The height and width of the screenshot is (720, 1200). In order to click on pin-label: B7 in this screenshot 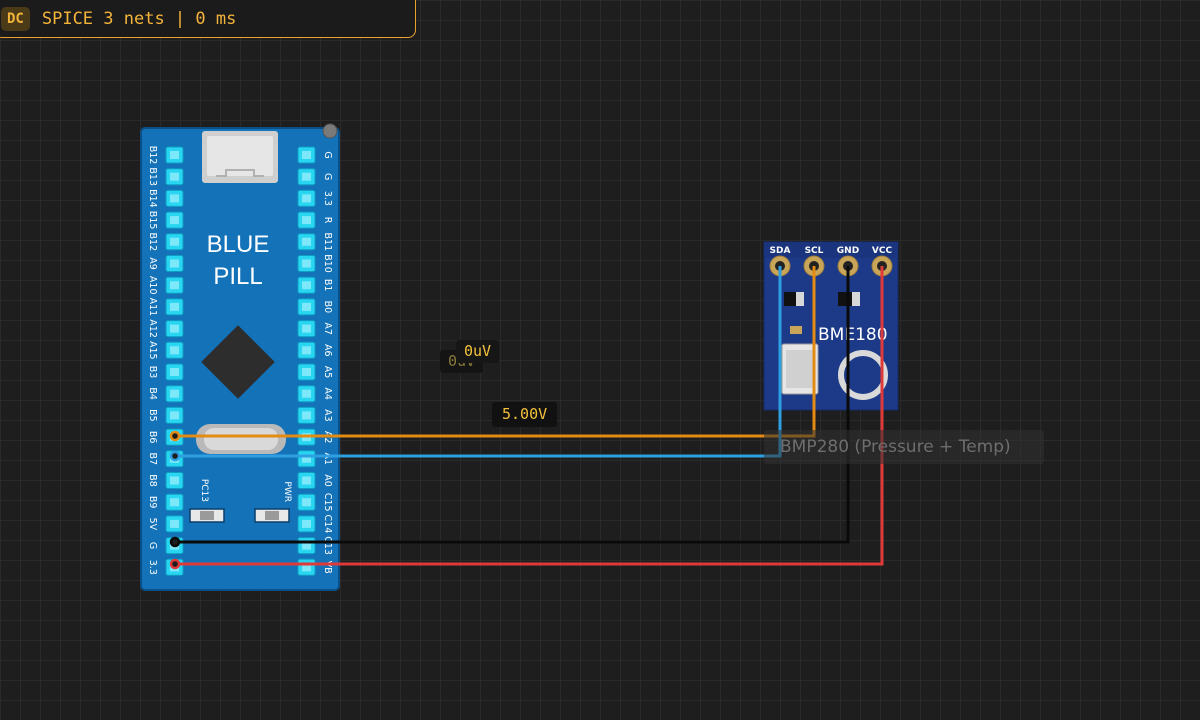, I will do `click(152, 459)`.